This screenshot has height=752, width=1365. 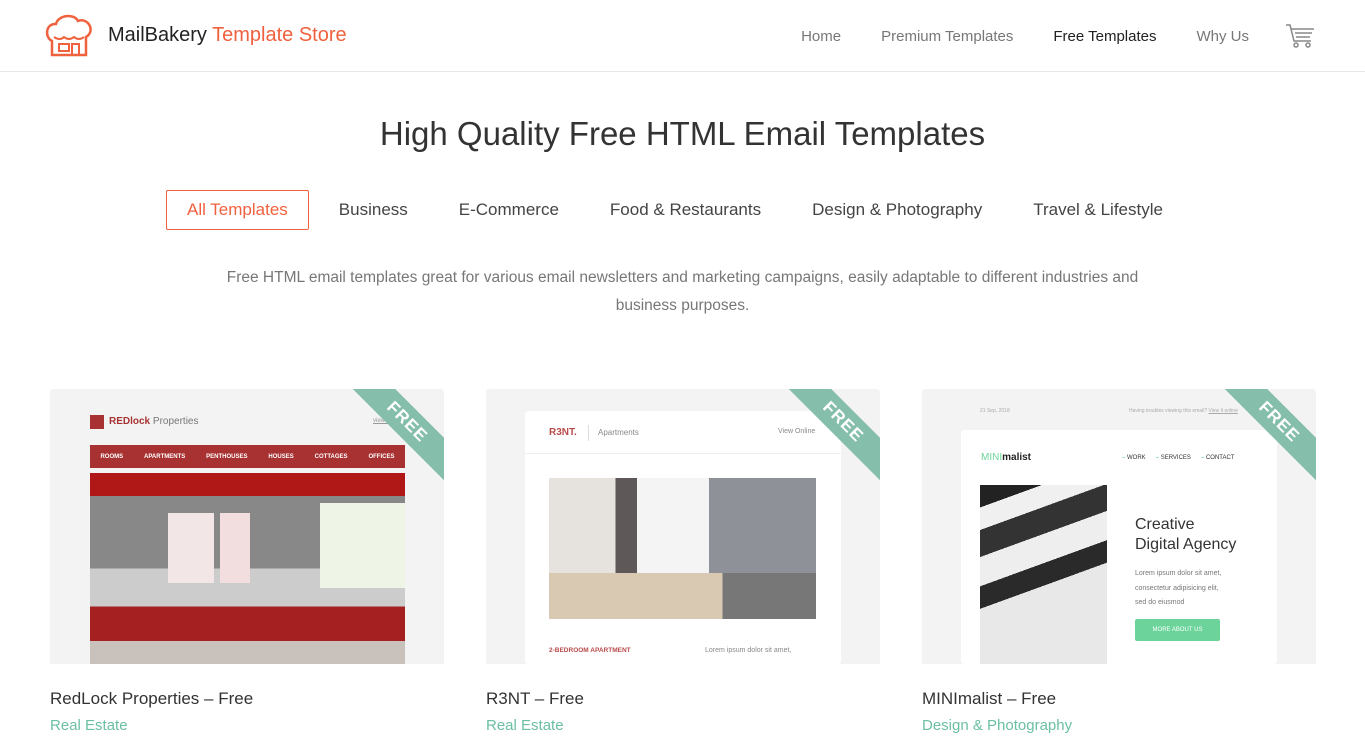 What do you see at coordinates (618, 432) in the screenshot?
I see `preview-sub: Apartments` at bounding box center [618, 432].